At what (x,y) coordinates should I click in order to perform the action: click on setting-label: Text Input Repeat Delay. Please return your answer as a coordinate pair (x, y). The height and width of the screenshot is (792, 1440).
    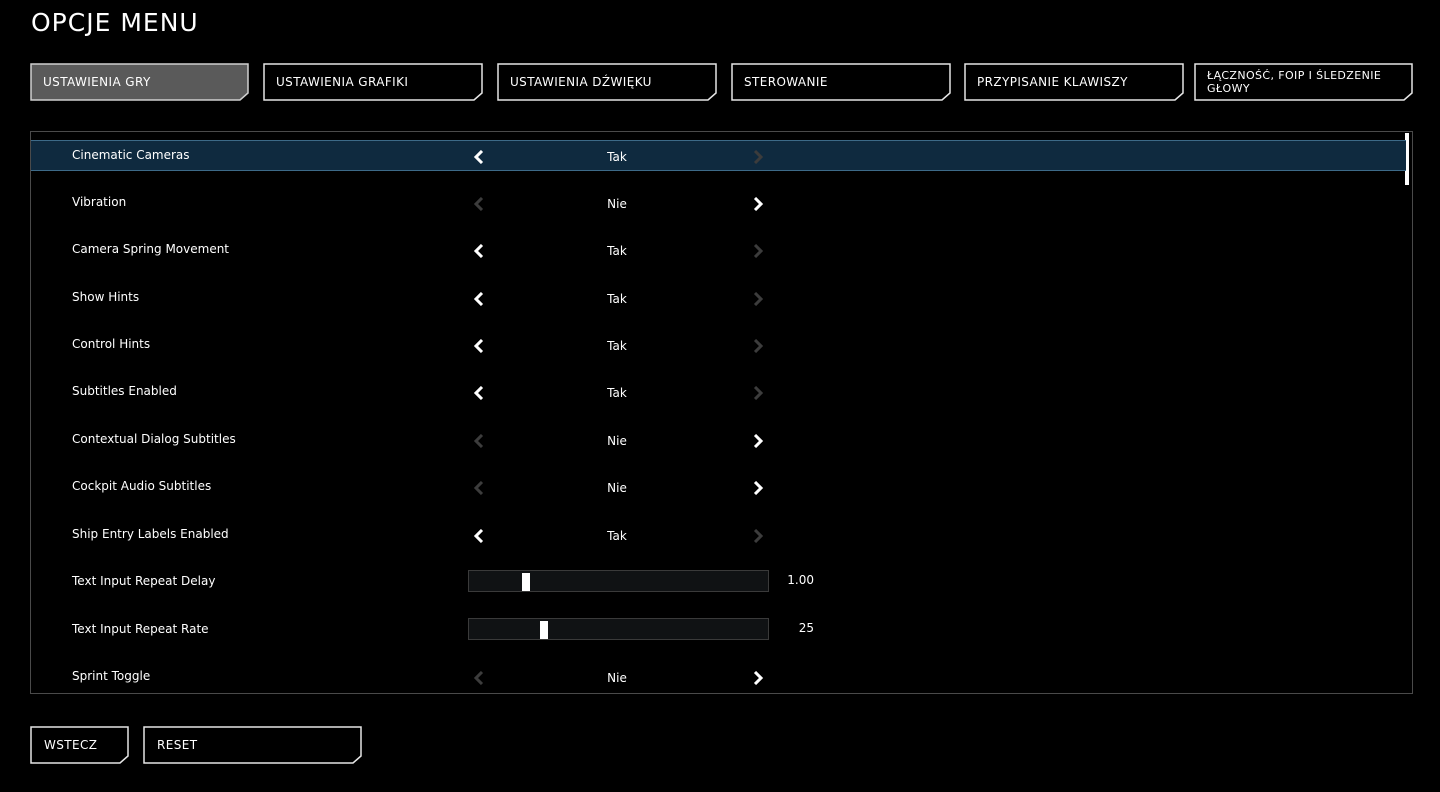
    Looking at the image, I should click on (144, 581).